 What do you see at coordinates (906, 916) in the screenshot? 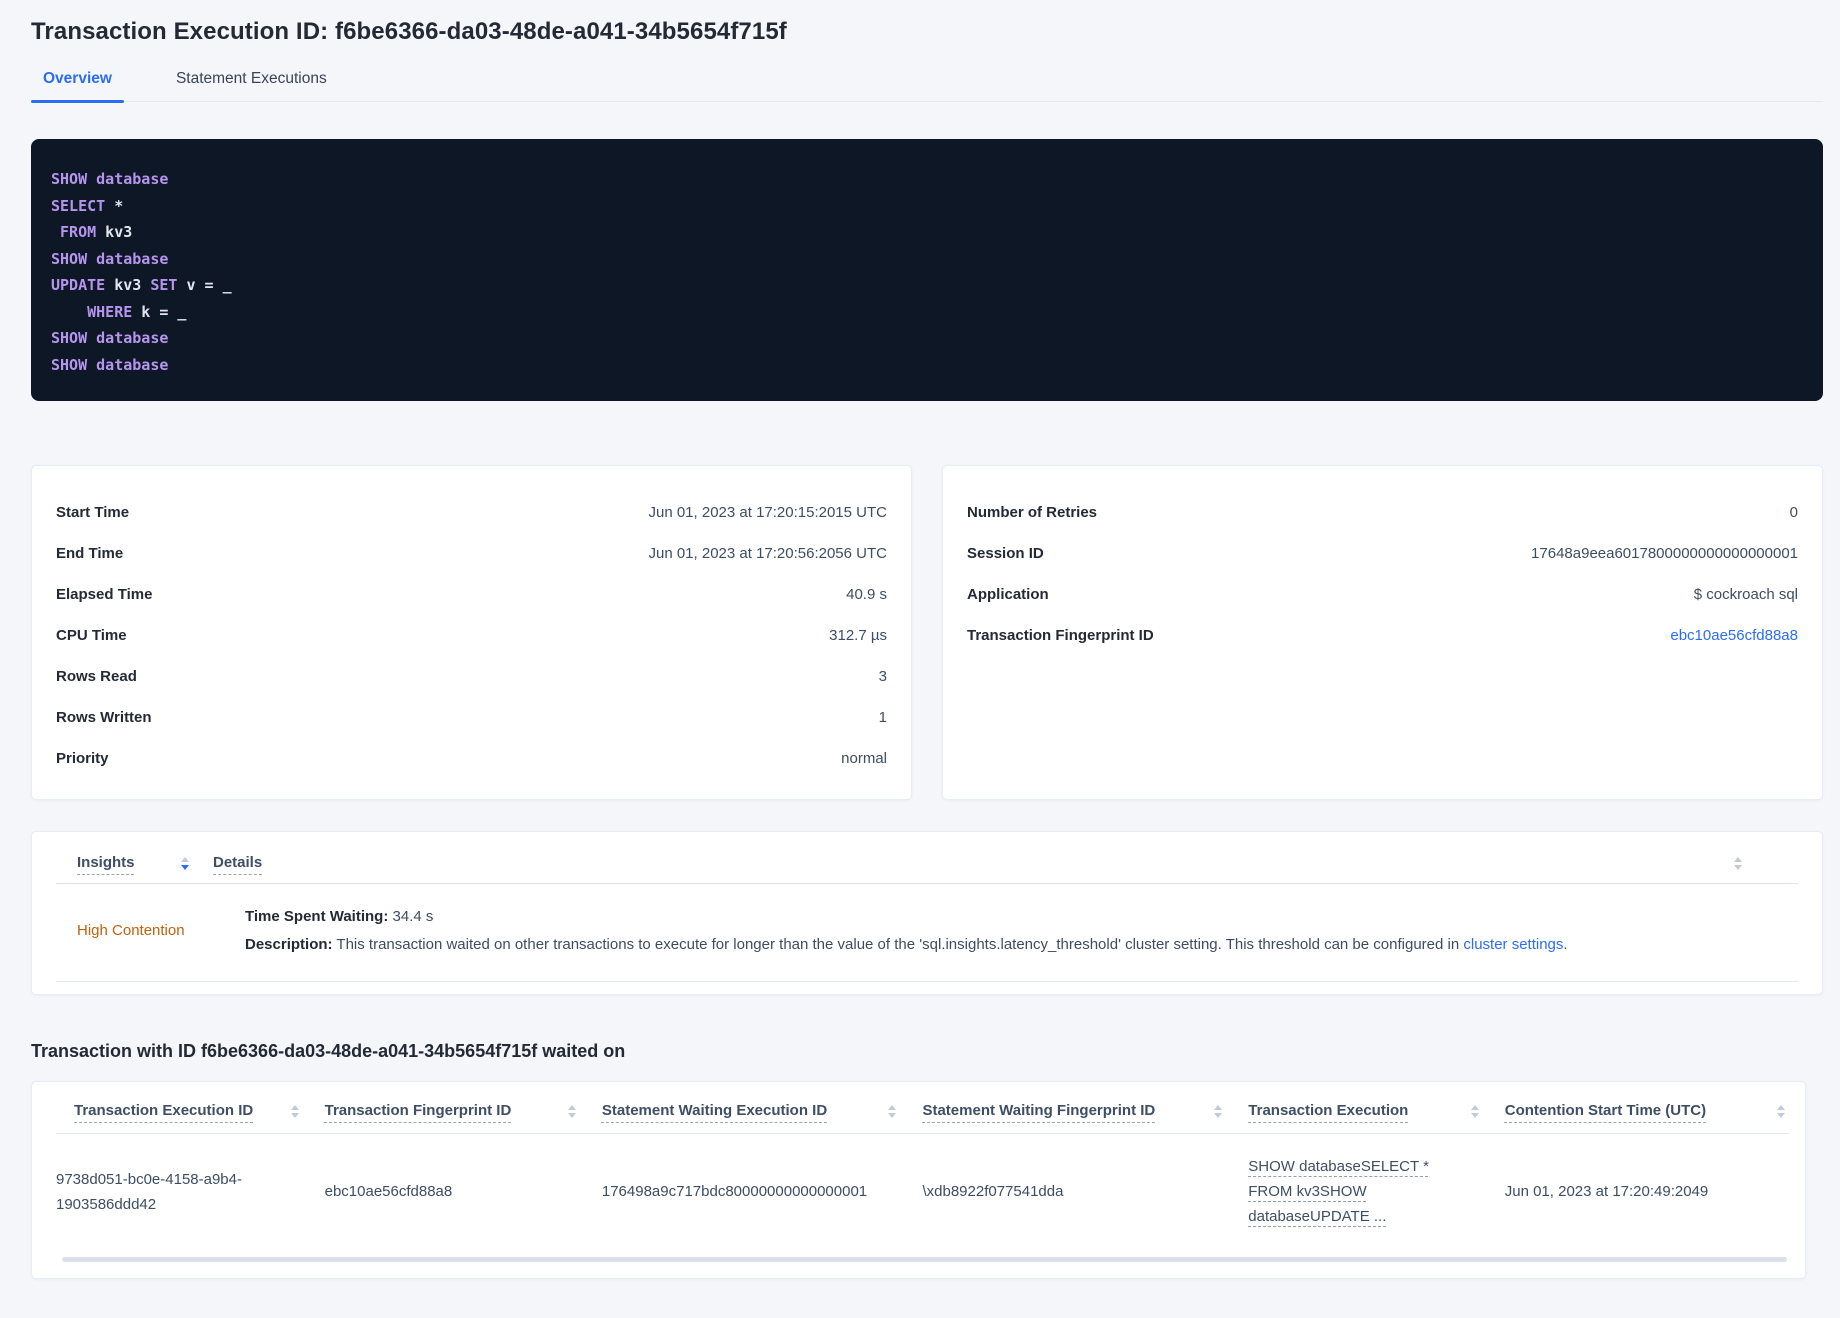
I see `insight-waiting-line: Time Spent Waiting: 34.4 s` at bounding box center [906, 916].